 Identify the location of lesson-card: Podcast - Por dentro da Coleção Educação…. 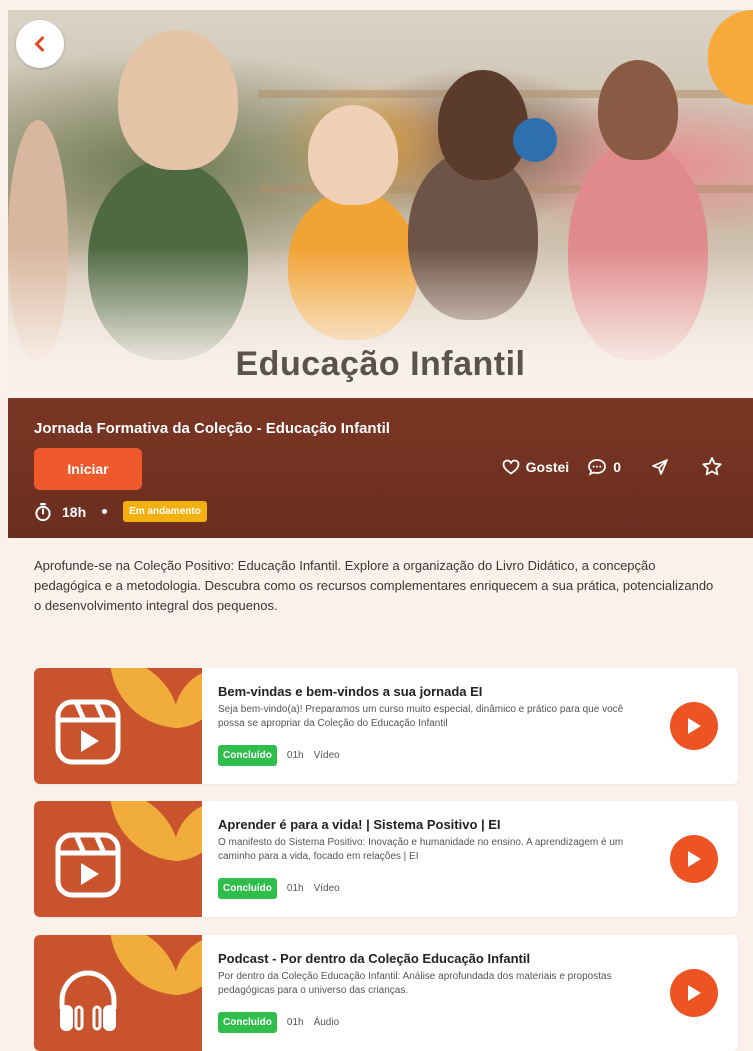
(386, 993).